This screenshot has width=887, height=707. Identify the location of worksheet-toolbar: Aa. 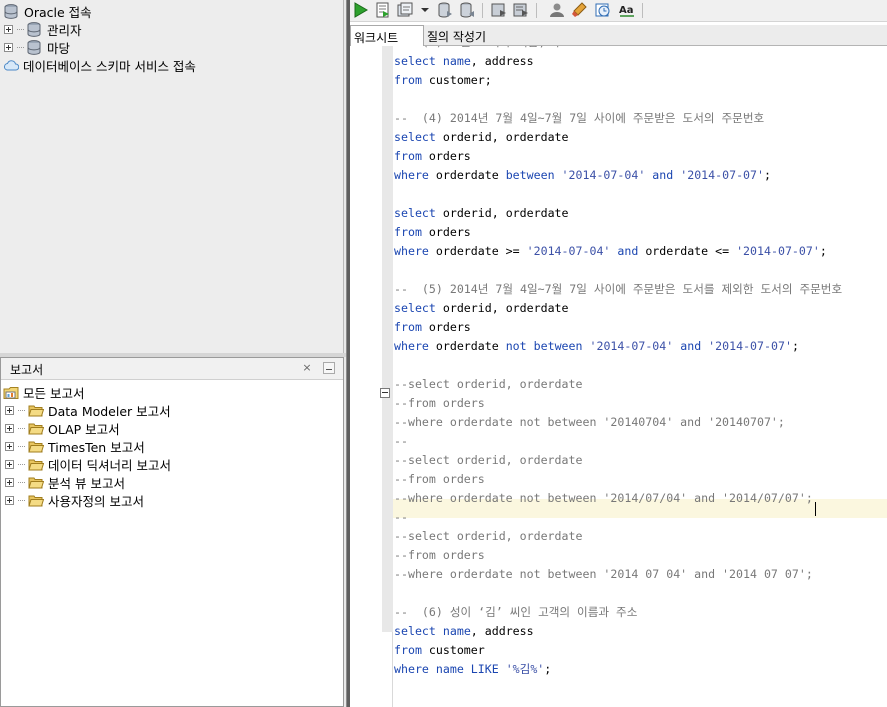
(618, 11).